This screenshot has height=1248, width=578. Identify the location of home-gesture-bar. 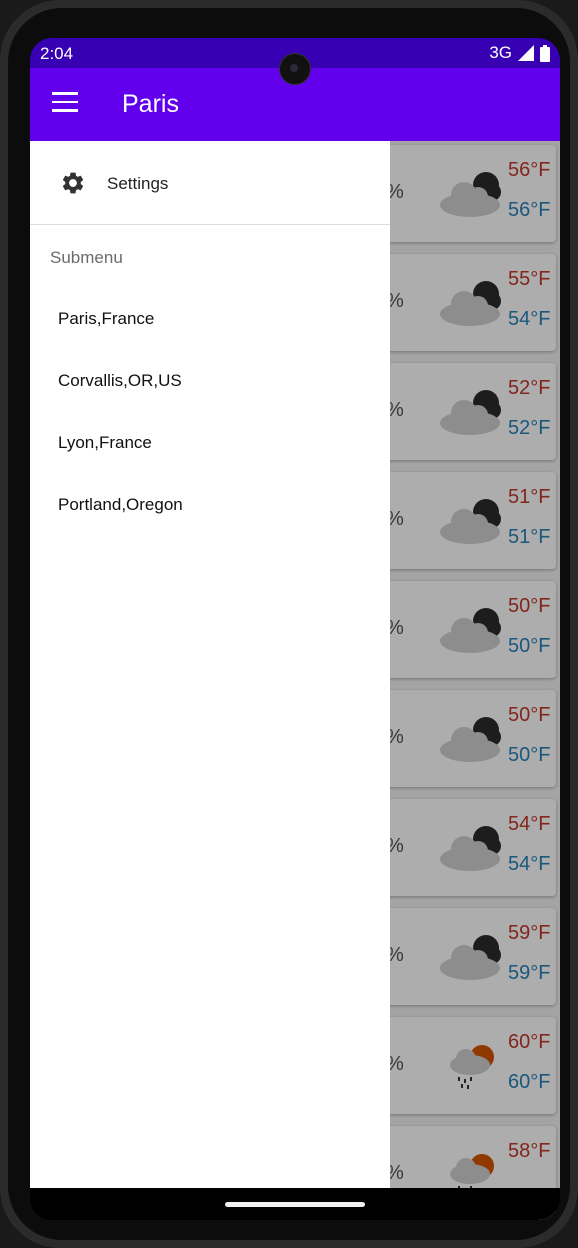
(295, 1204).